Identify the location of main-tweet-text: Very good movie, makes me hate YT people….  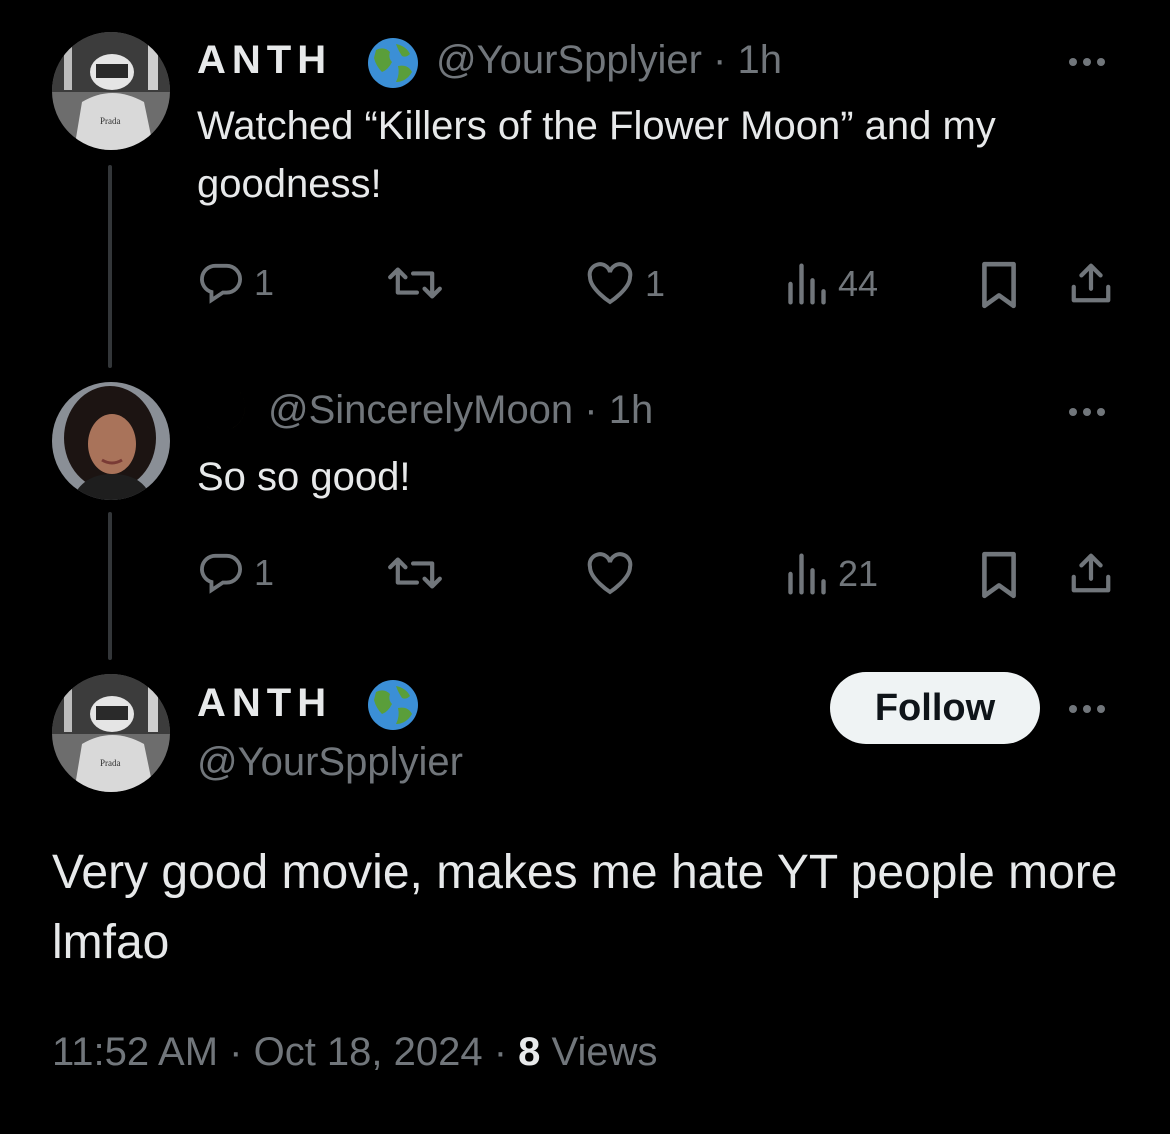
(592, 908).